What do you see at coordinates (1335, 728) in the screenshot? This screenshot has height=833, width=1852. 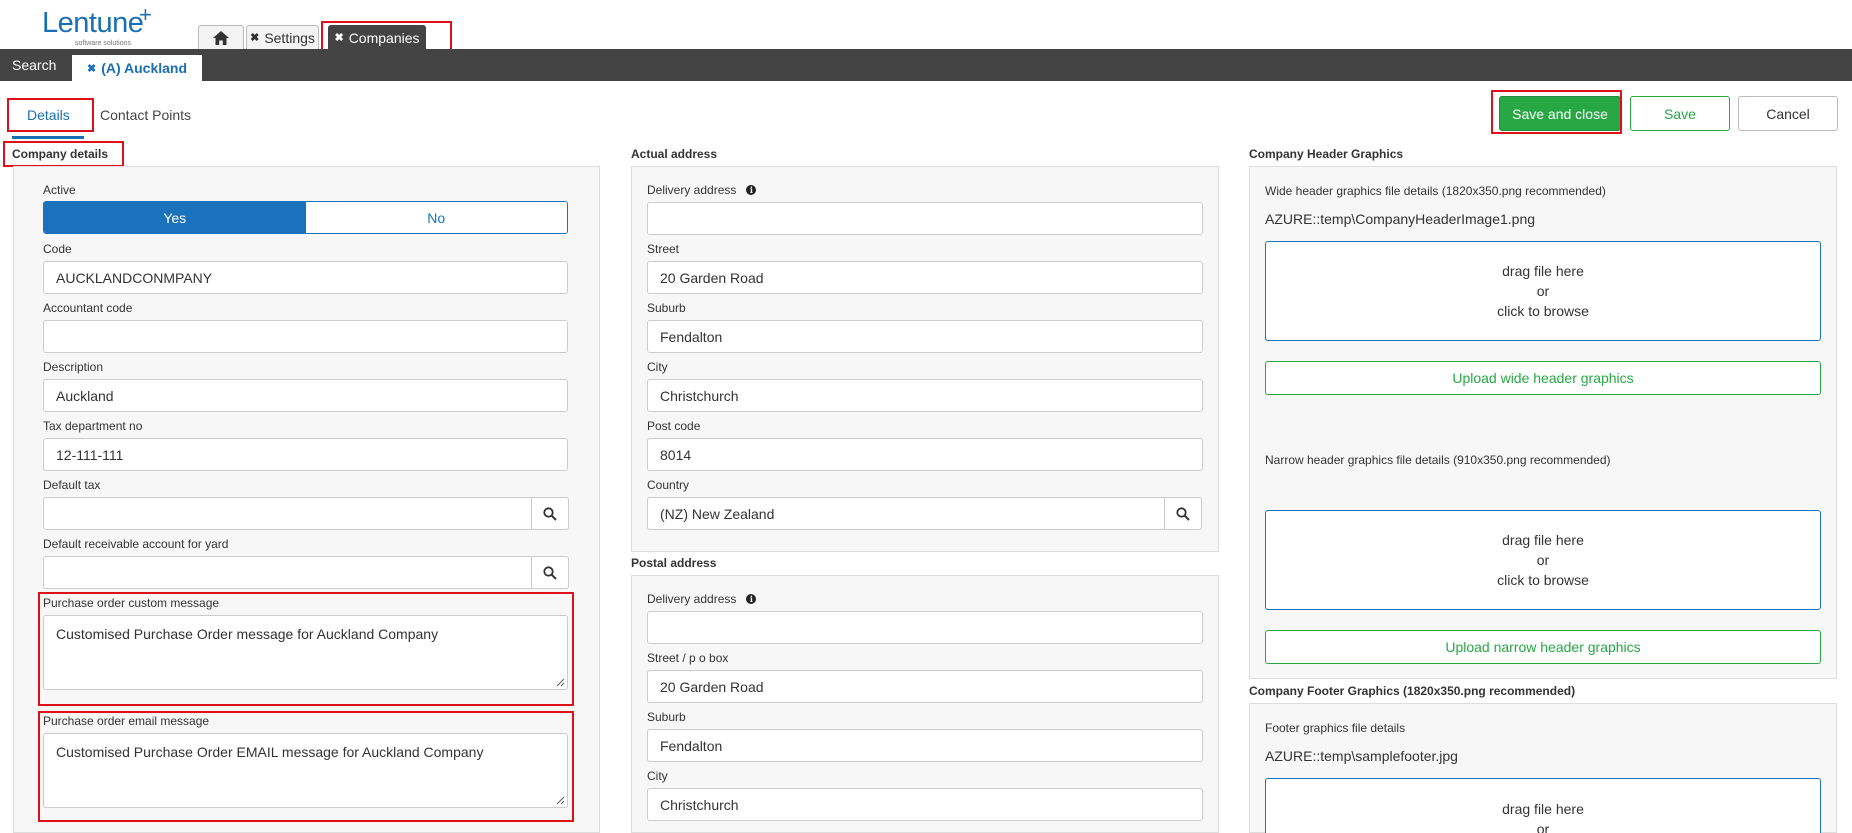 I see `footer-hint: Footer graphics file details` at bounding box center [1335, 728].